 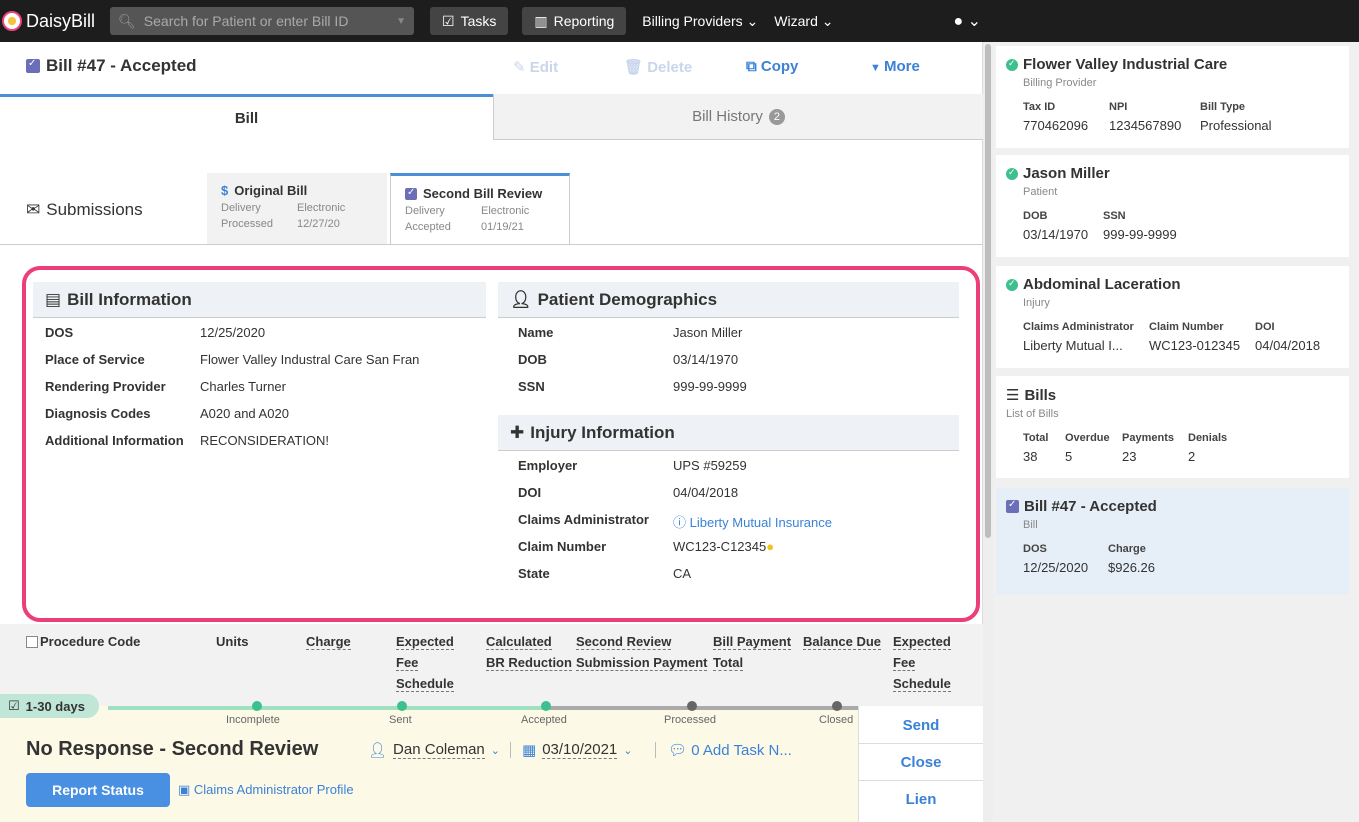 I want to click on user-menu: ● ⌄, so click(x=967, y=21).